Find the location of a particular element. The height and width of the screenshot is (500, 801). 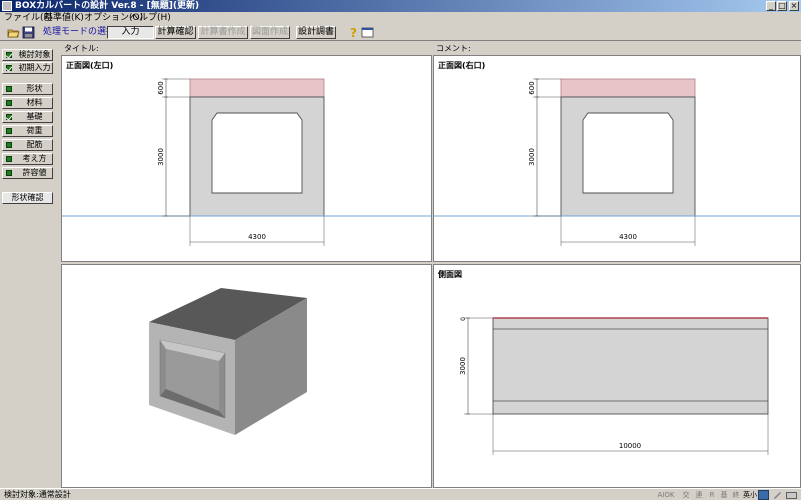

calc-check-button: 計算確認 is located at coordinates (175, 32).